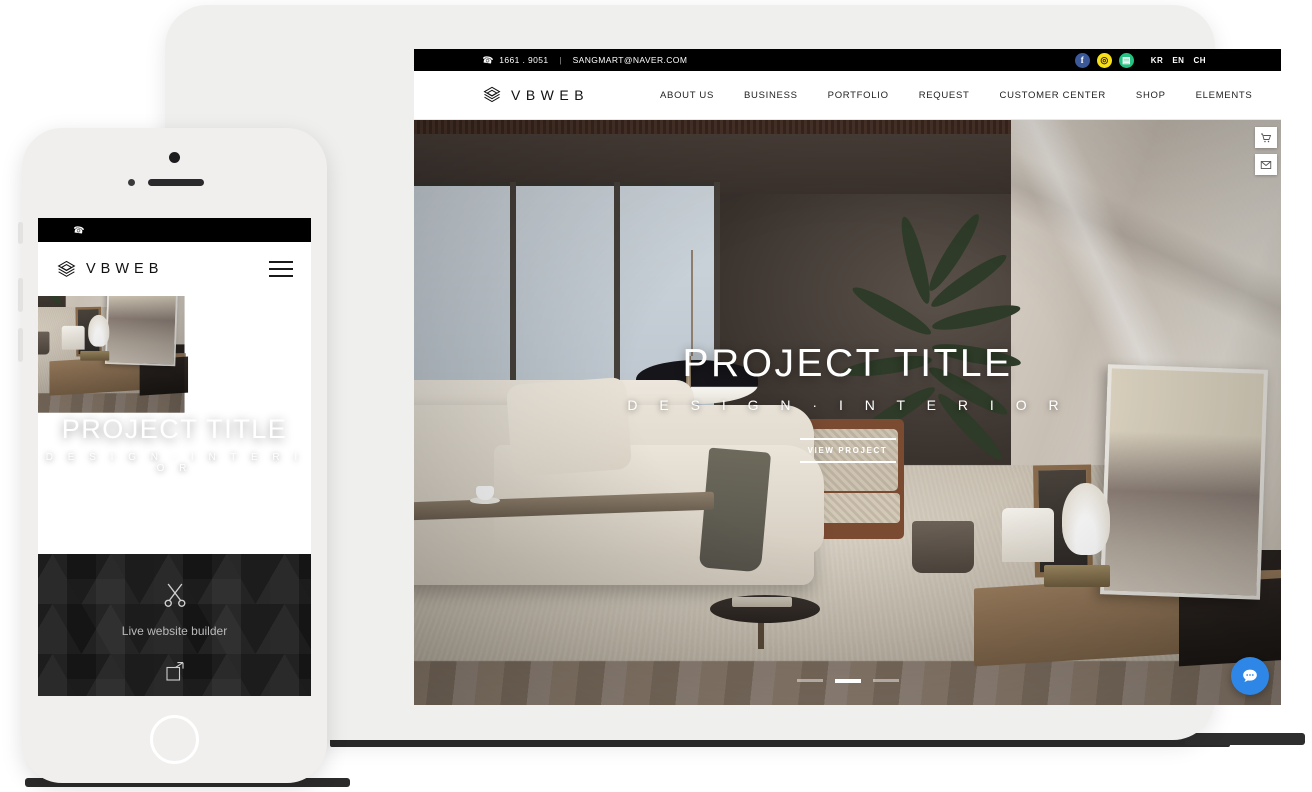  What do you see at coordinates (175, 674) in the screenshot?
I see `expand-arrow-icon` at bounding box center [175, 674].